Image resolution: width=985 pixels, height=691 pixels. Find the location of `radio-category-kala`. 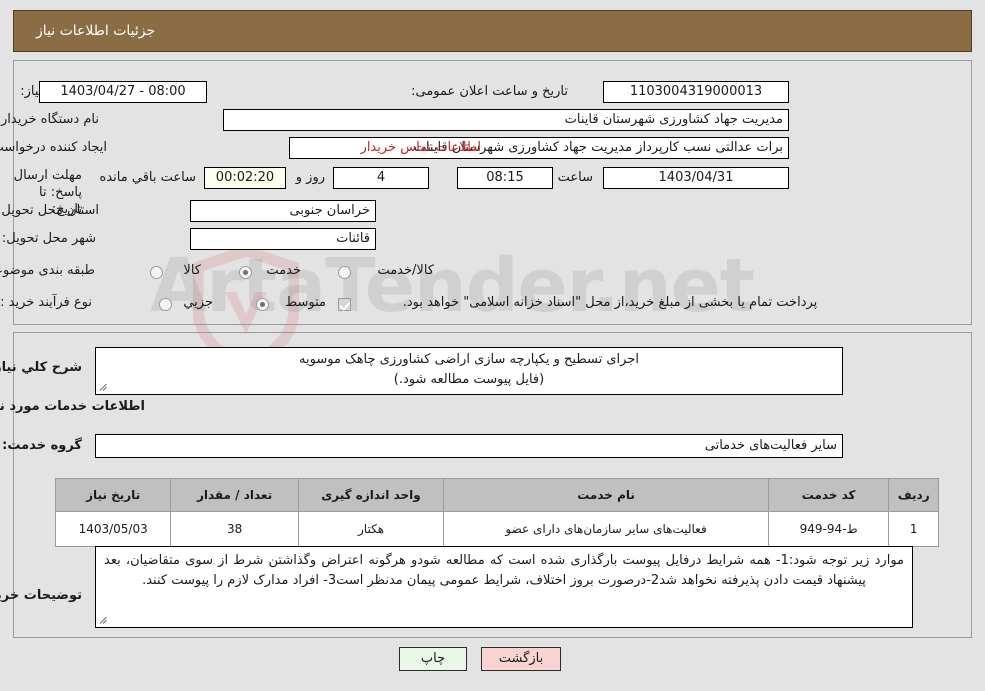

radio-category-kala is located at coordinates (156, 272).